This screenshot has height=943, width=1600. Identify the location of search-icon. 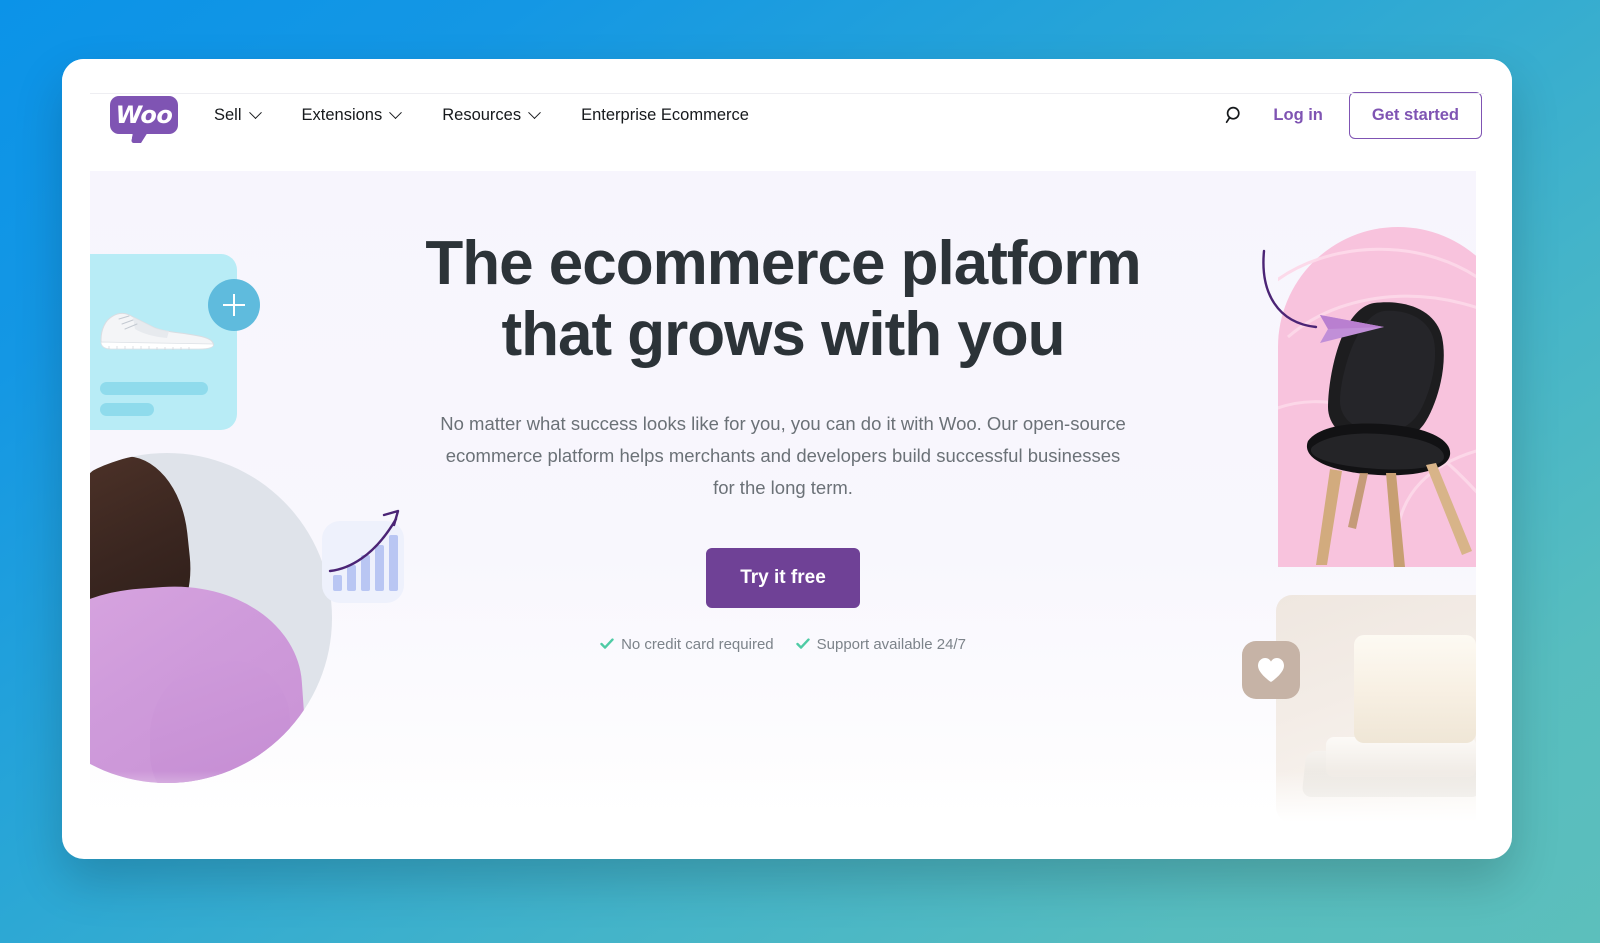
(1233, 115).